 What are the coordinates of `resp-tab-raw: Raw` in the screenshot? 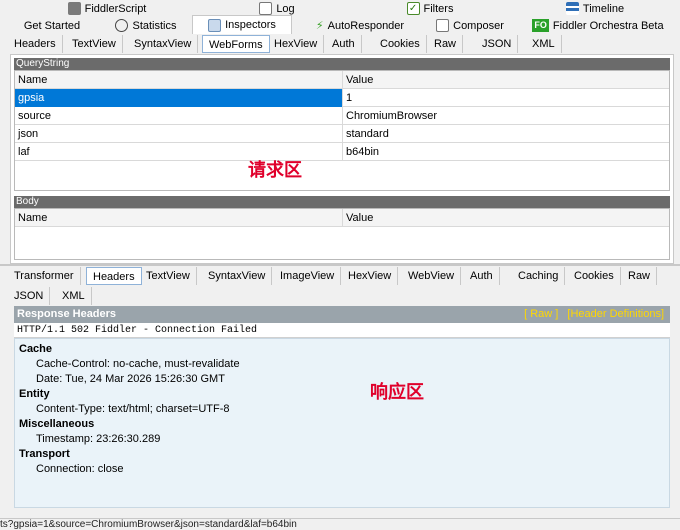 It's located at (640, 276).